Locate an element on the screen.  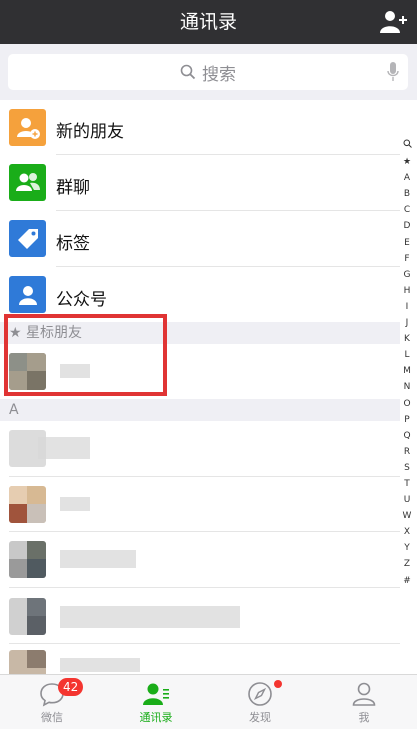
index-letter: X is located at coordinates (407, 532).